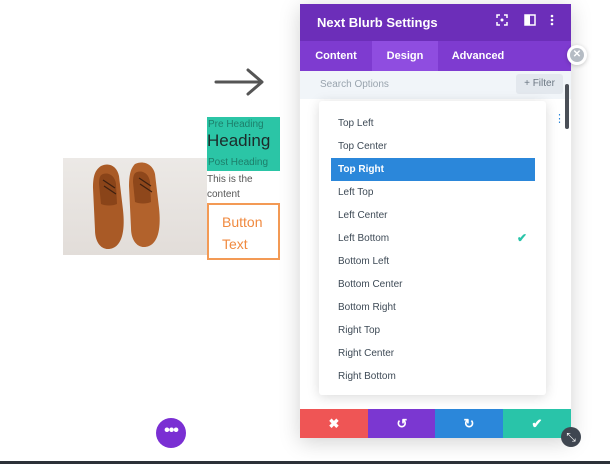  Describe the element at coordinates (243, 231) in the screenshot. I see `blurb-button: Button Text` at that location.